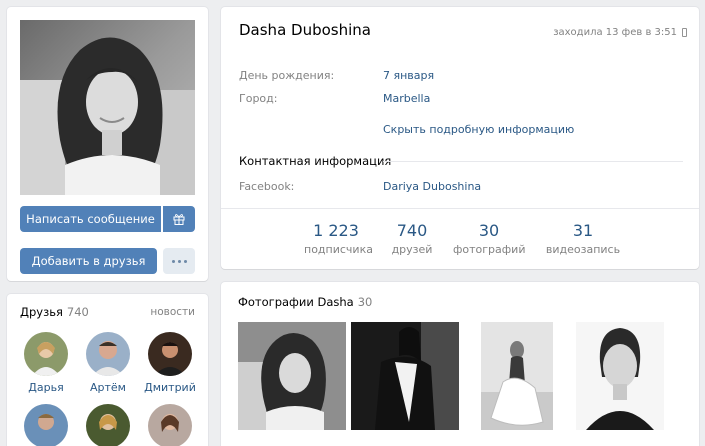 This screenshot has height=446, width=705. Describe the element at coordinates (108, 387) in the screenshot. I see `friend-name: Артём` at that location.